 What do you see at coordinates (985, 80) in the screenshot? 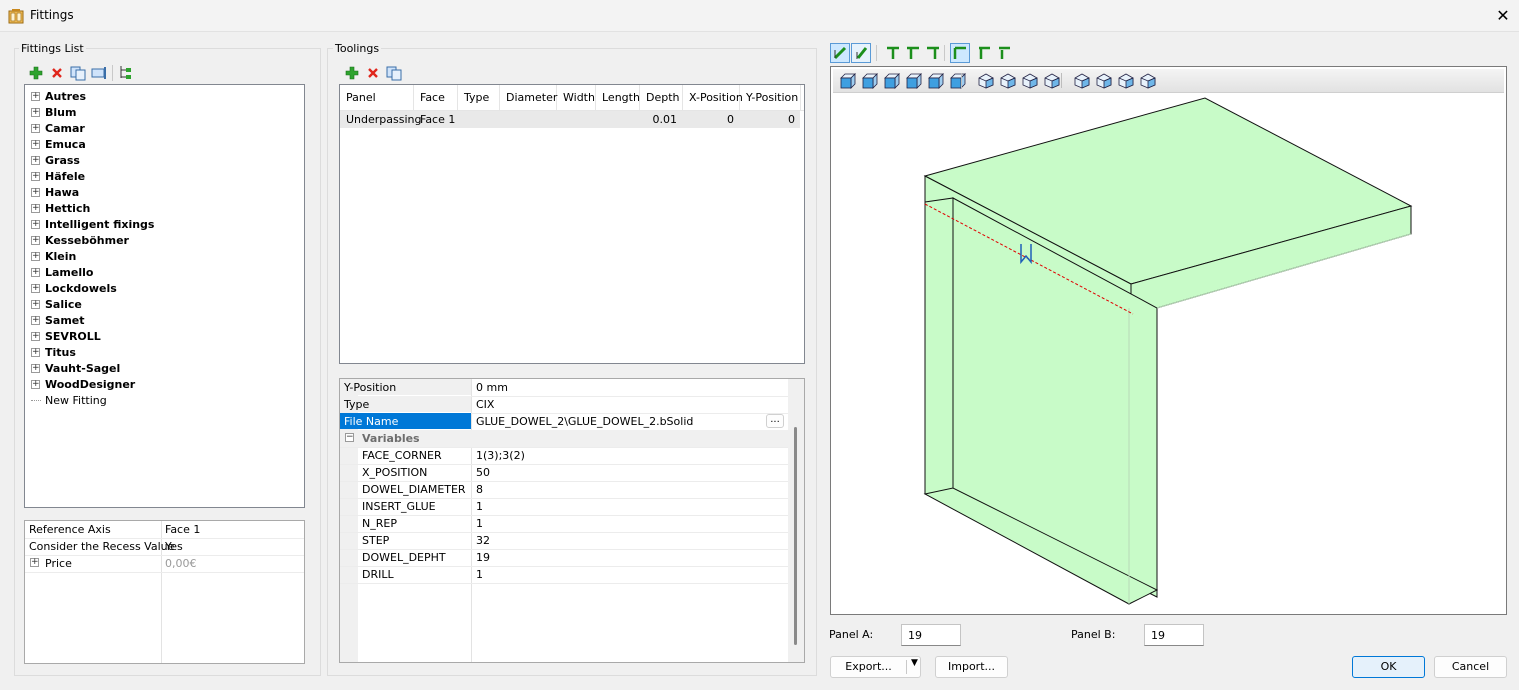
I see `view-iso-1-icon` at bounding box center [985, 80].